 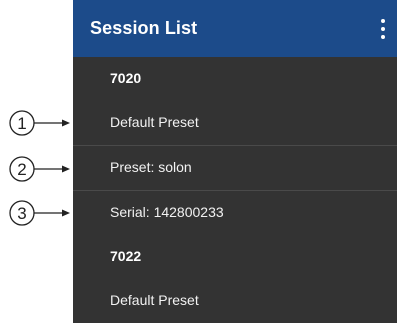 I want to click on session-header: 7022, so click(x=235, y=257).